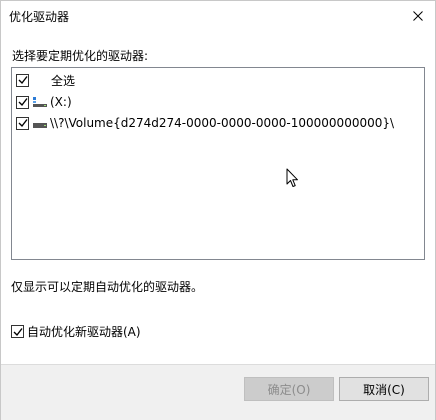  I want to click on info-text: 仅显示可以定期自动优化的驱动器。, so click(107, 287).